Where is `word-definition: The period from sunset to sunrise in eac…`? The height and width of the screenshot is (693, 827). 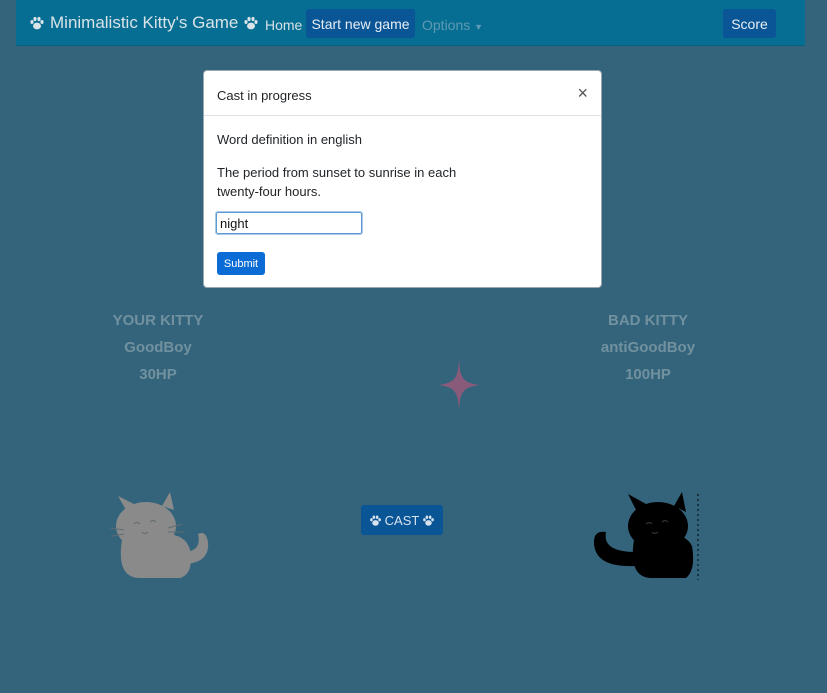
word-definition: The period from sunset to sunrise in eac… is located at coordinates (337, 182).